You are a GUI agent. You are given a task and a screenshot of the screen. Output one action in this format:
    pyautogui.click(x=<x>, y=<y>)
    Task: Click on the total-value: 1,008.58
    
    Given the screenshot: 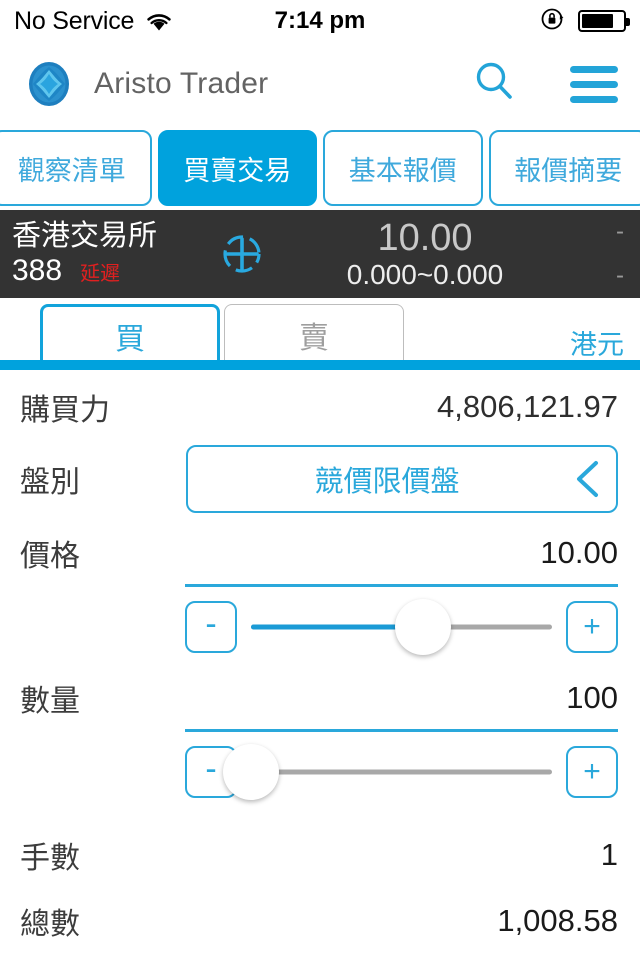 What is the action you would take?
    pyautogui.click(x=557, y=921)
    